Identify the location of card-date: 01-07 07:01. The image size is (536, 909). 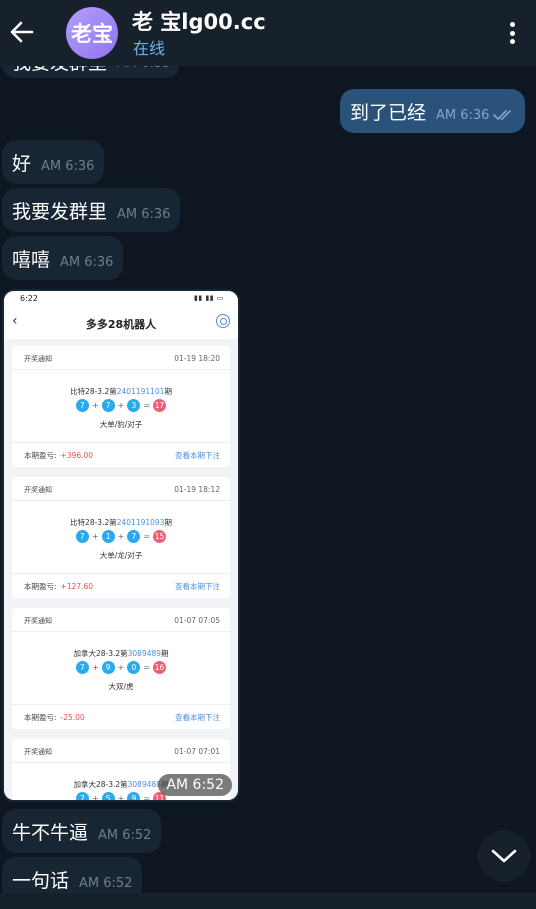
(197, 751).